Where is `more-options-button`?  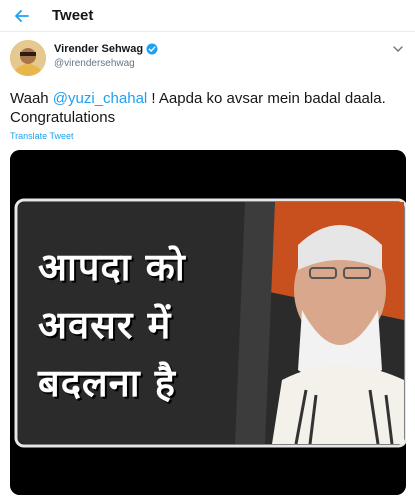
more-options-button is located at coordinates (398, 49).